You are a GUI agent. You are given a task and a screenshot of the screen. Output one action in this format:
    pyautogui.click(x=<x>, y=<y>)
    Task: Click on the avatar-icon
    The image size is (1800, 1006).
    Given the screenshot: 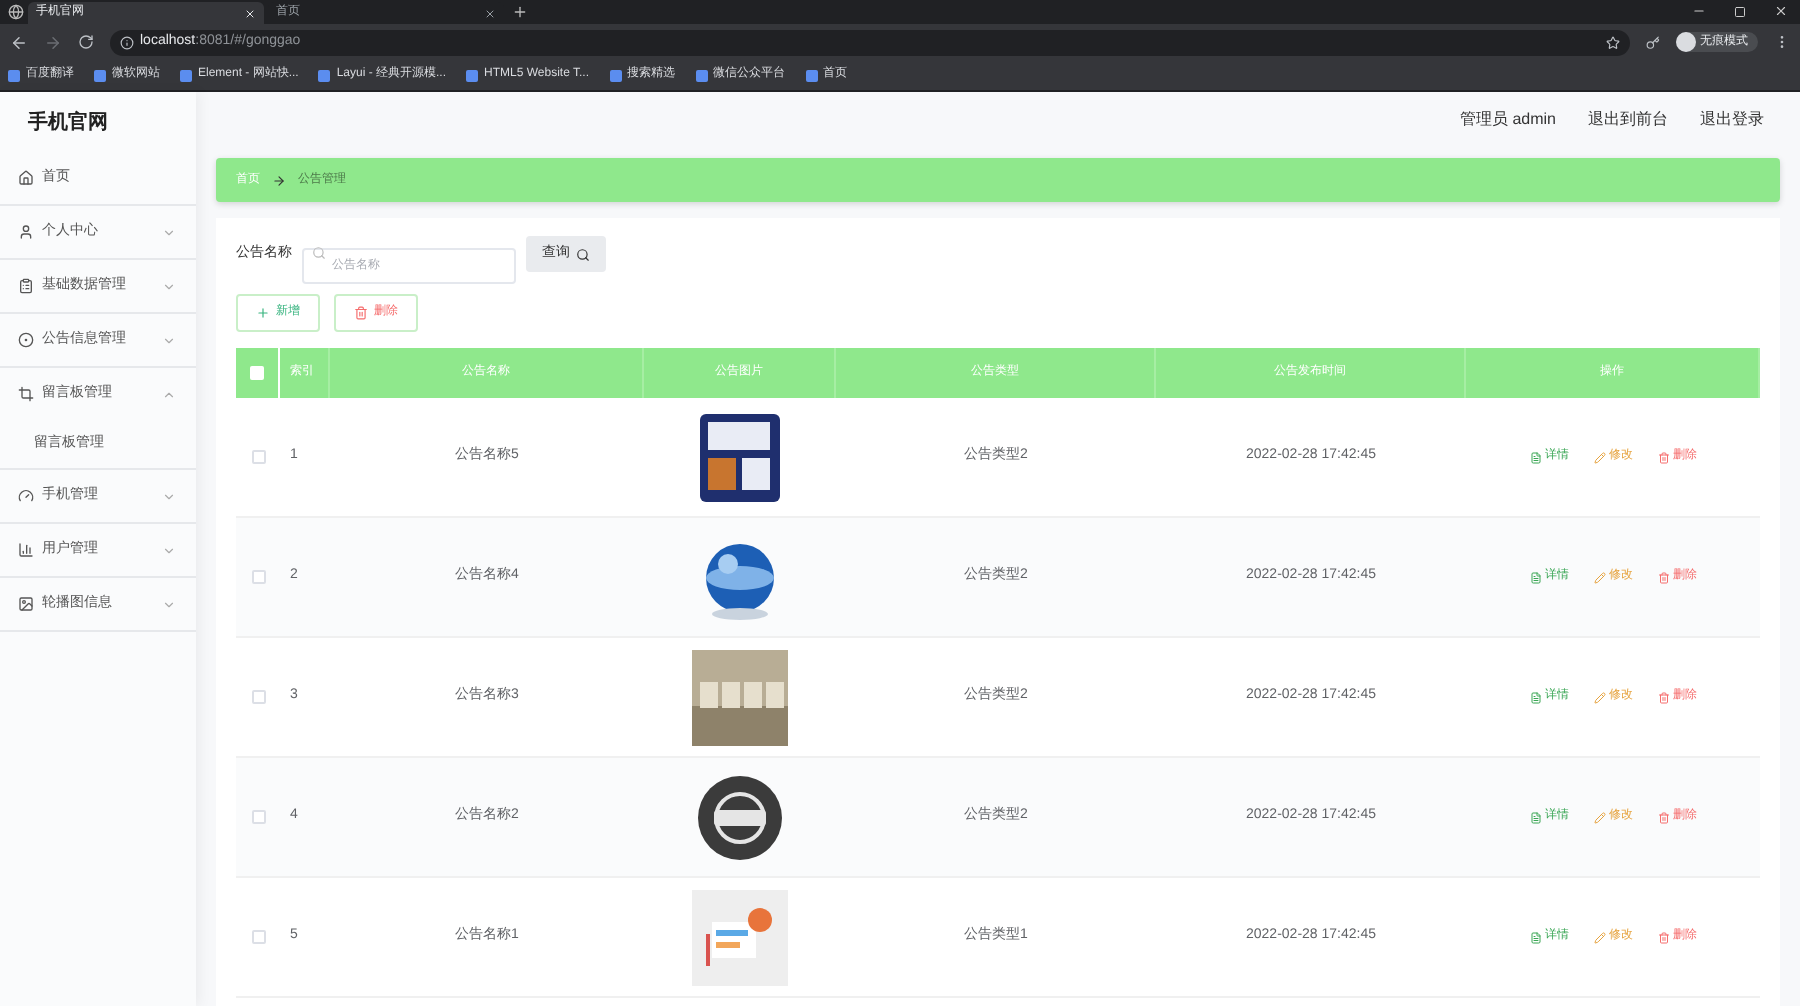 What is the action you would take?
    pyautogui.click(x=1686, y=42)
    